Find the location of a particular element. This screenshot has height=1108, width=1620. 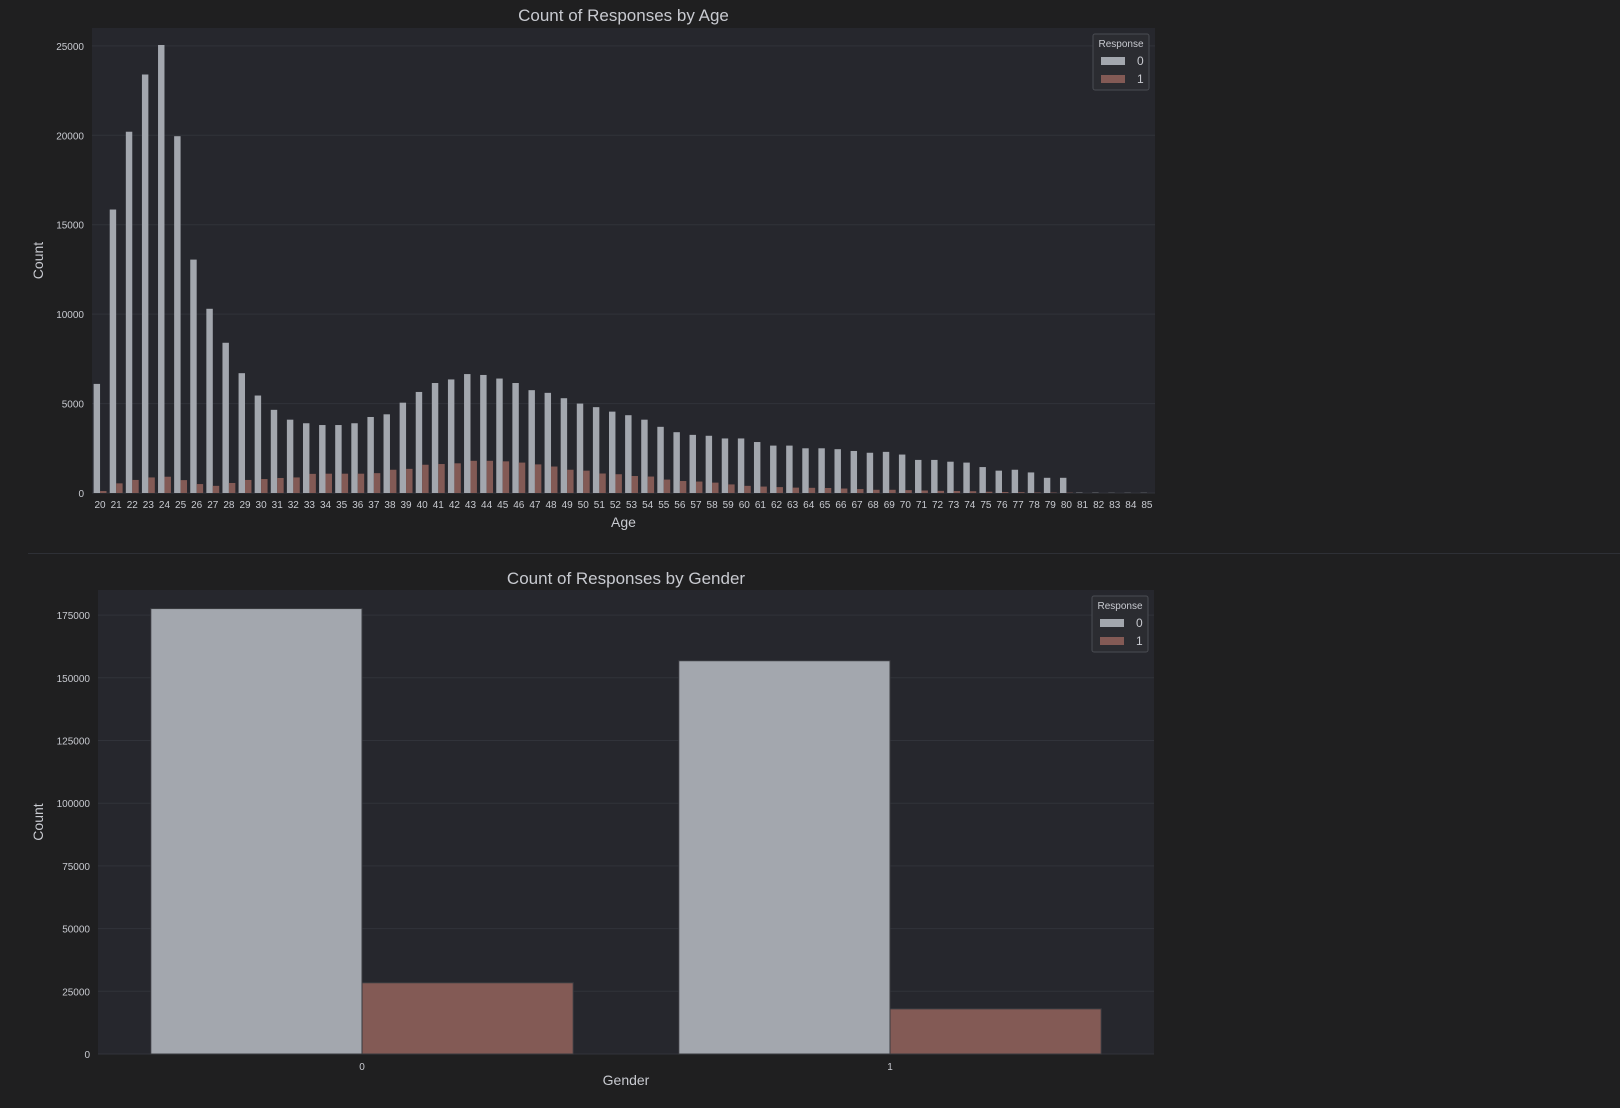

x-tick-label: 80 is located at coordinates (1067, 505).